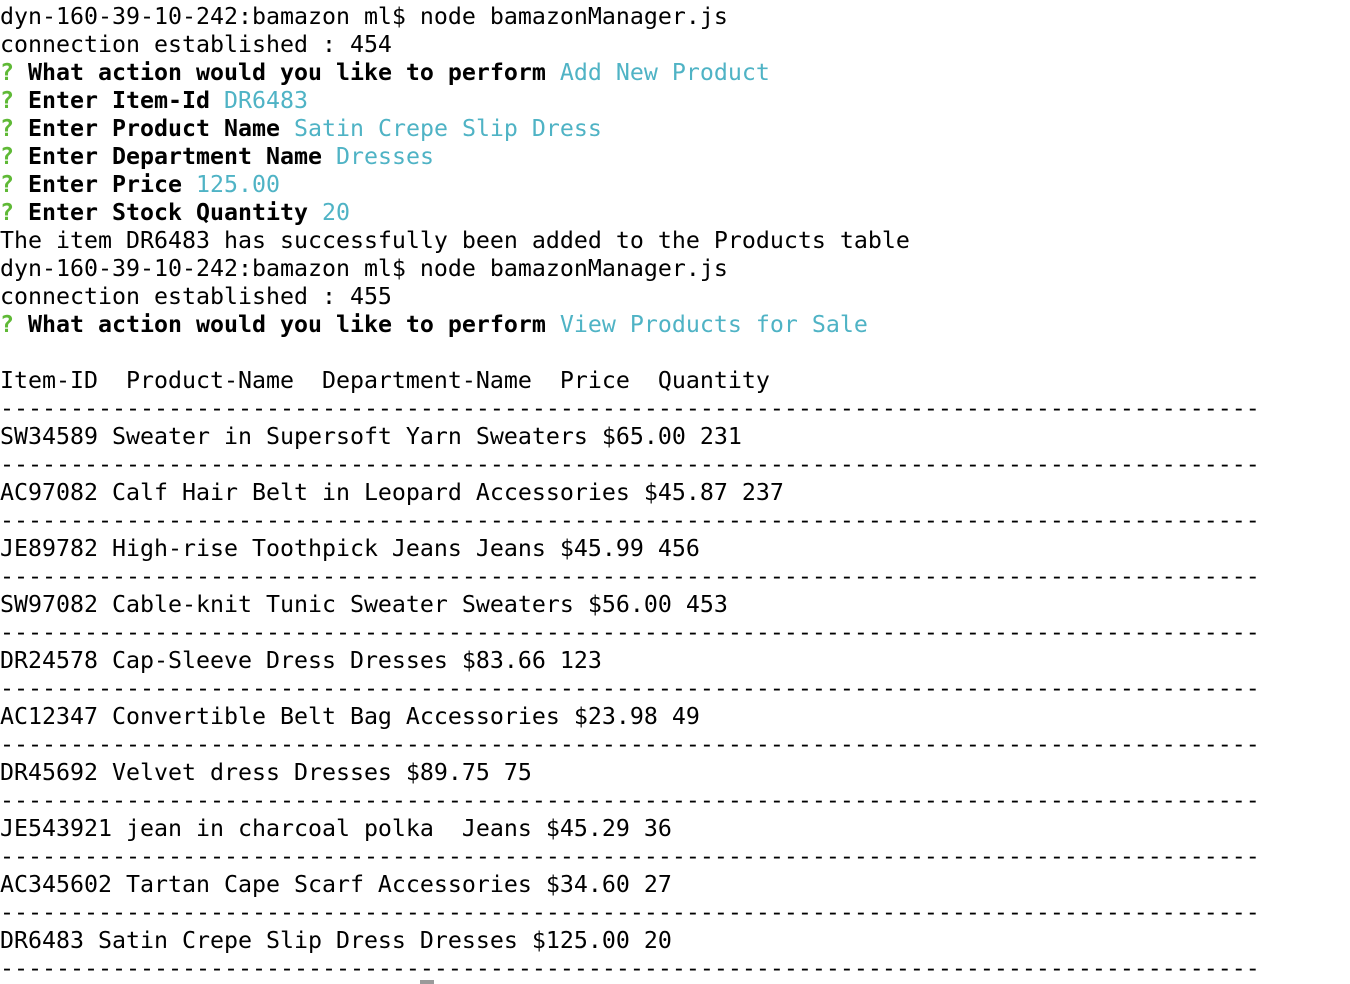 This screenshot has height=984, width=1350. What do you see at coordinates (265, 100) in the screenshot?
I see `prompt-answer: DR6483` at bounding box center [265, 100].